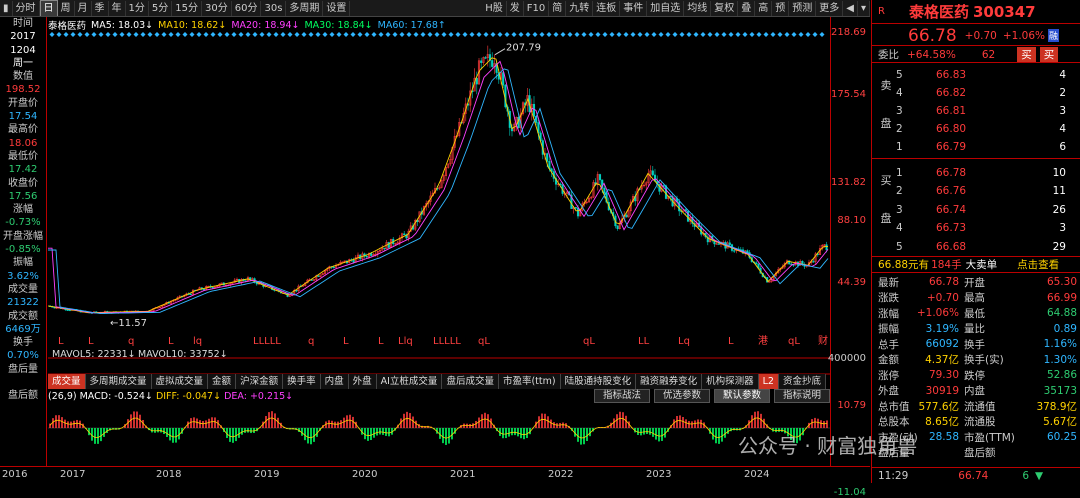 This screenshot has height=498, width=1080. Describe the element at coordinates (976, 111) in the screenshot. I see `ask-price: 66.81` at that location.